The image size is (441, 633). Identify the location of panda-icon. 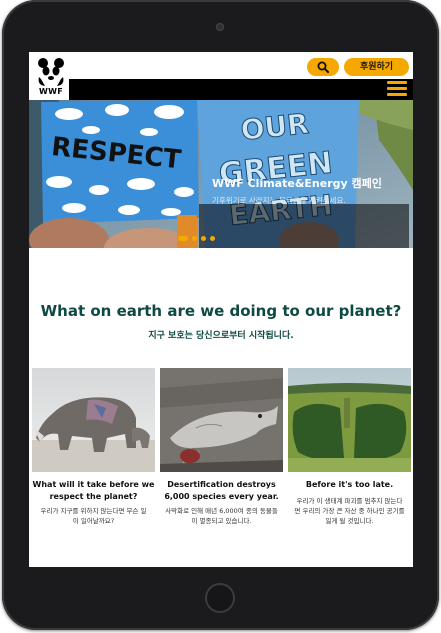
(51, 72).